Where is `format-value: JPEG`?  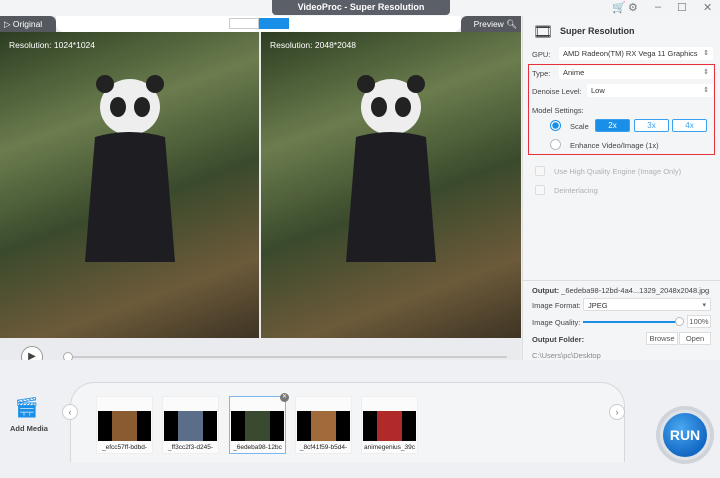
format-value: JPEG is located at coordinates (598, 305).